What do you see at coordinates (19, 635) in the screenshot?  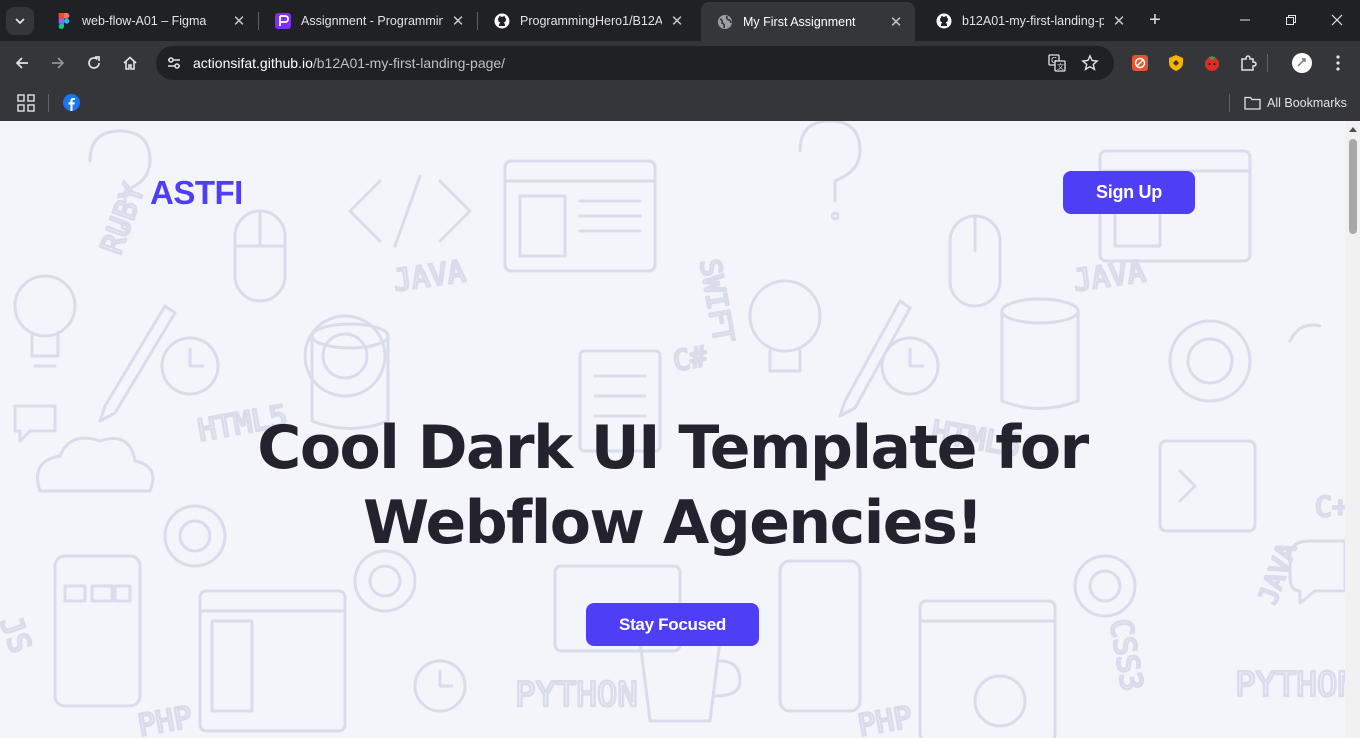 I see `svg-text: JS` at bounding box center [19, 635].